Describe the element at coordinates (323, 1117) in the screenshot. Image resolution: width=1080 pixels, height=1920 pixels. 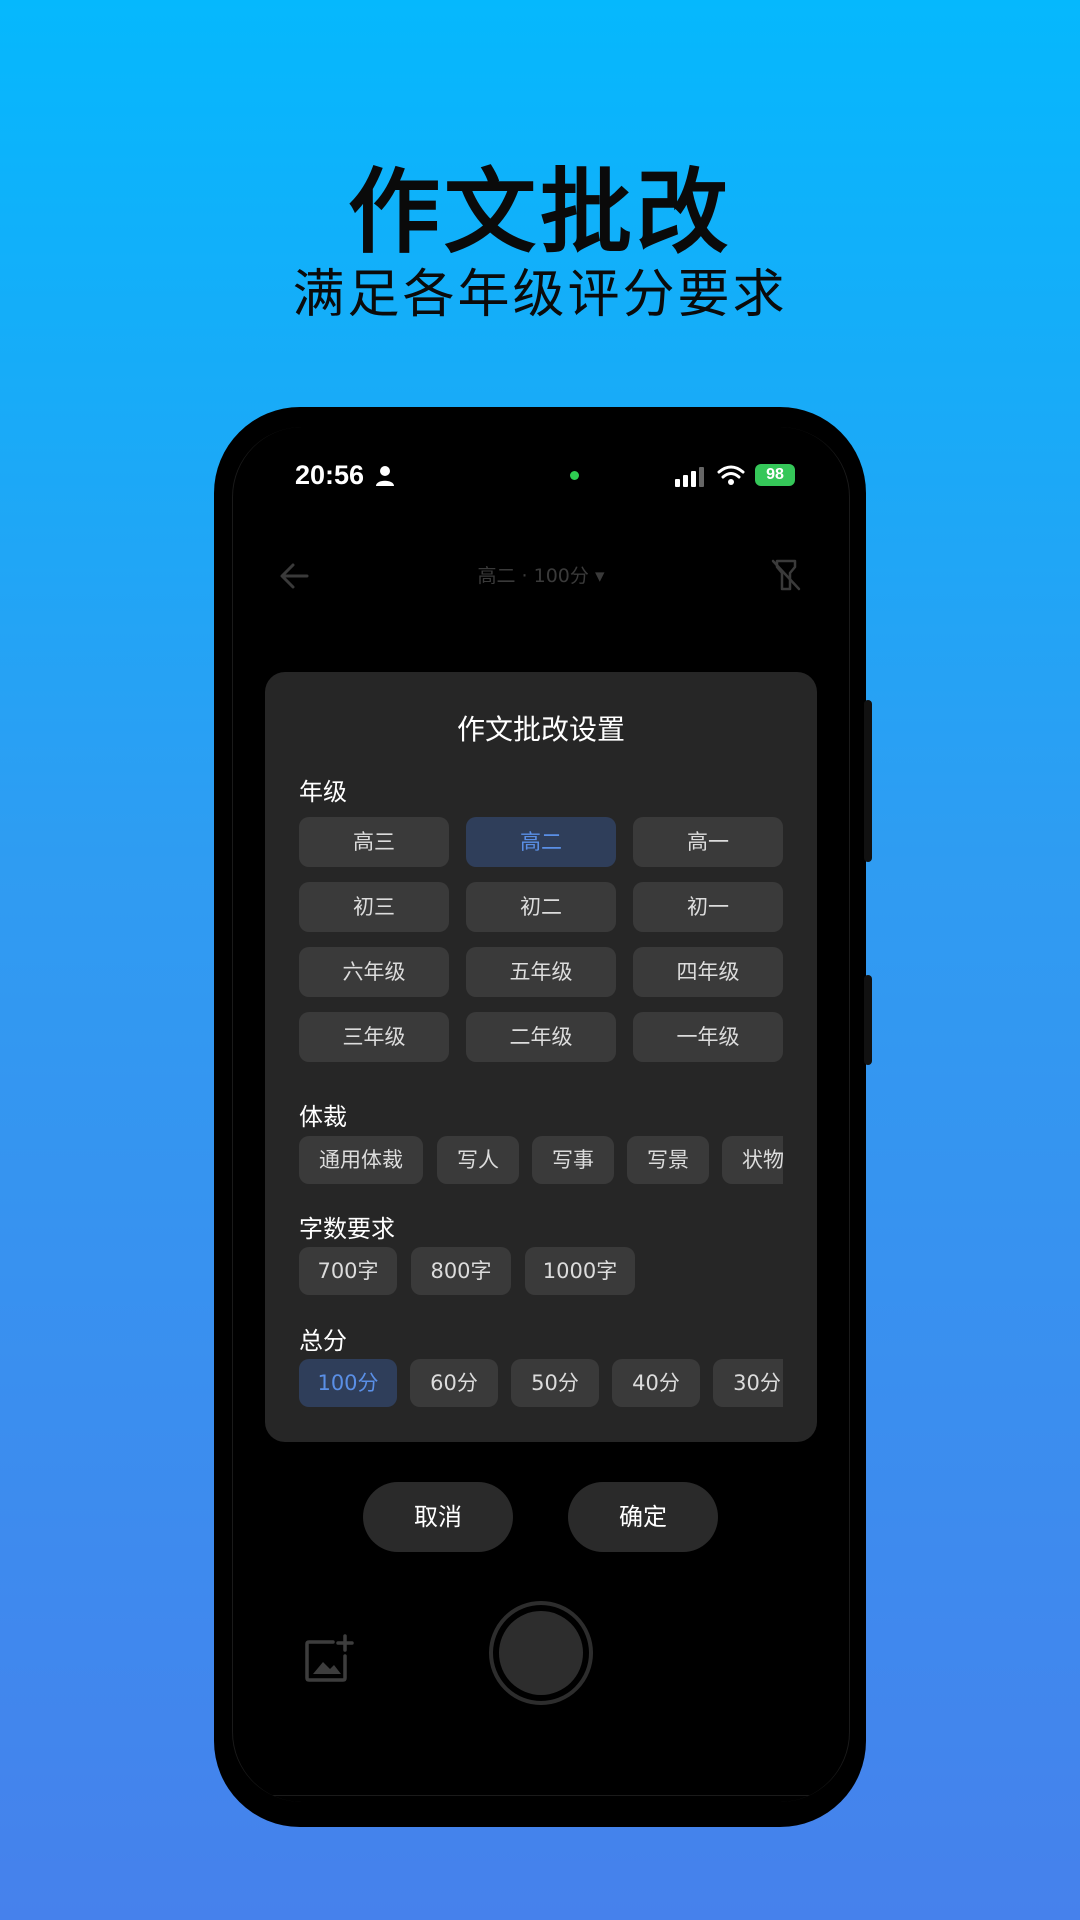
I see `genre-section-label: 体裁` at that location.